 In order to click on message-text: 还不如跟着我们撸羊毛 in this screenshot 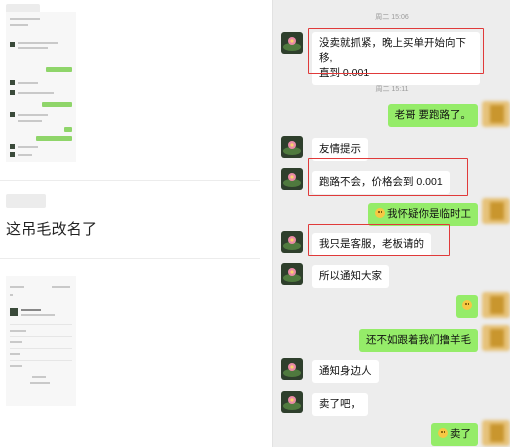, I will do `click(418, 340)`.